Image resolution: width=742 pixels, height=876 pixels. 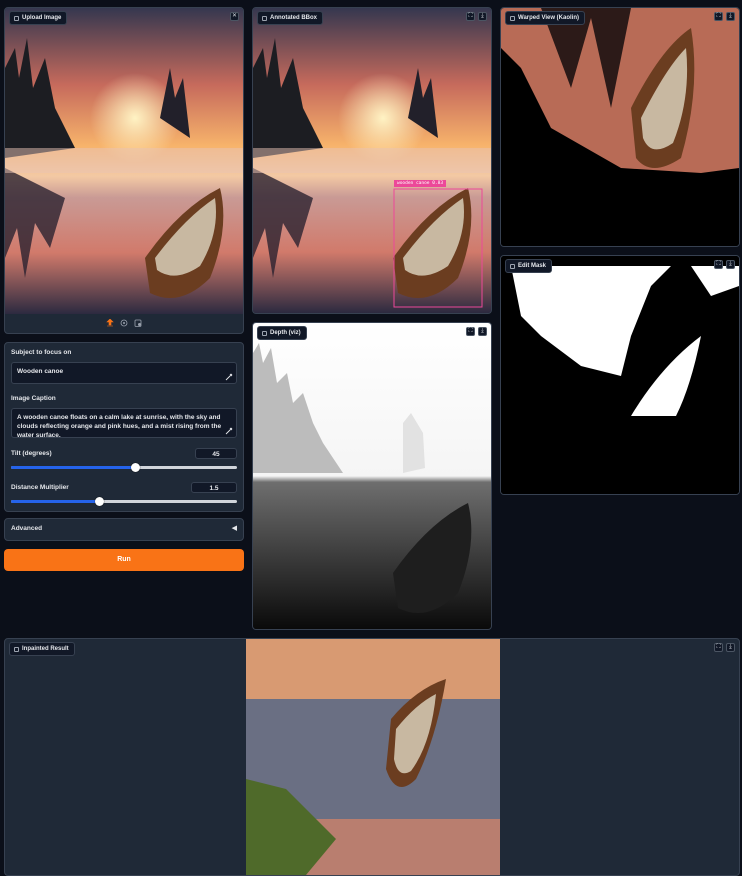 I want to click on edit-mask-panel: Edit Mask ⛶ ⤓, so click(x=620, y=375).